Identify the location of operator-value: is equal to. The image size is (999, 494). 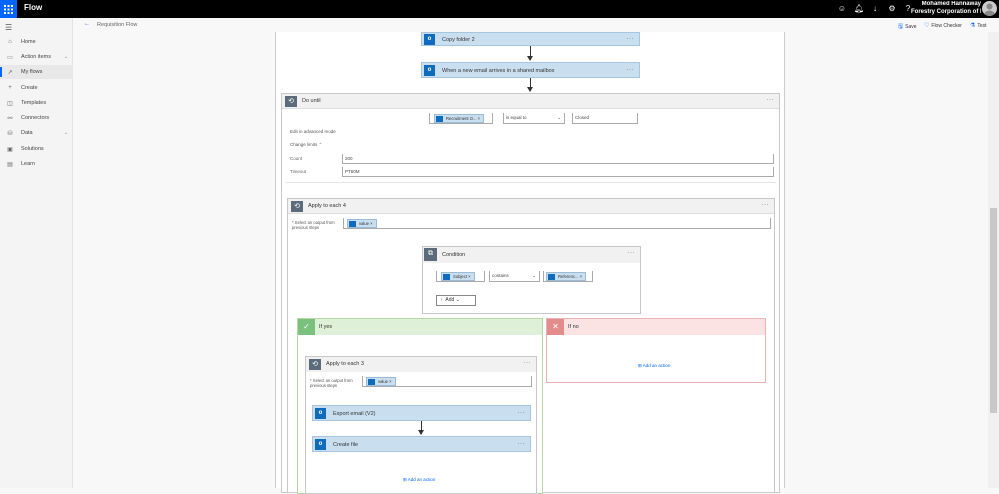
(516, 117).